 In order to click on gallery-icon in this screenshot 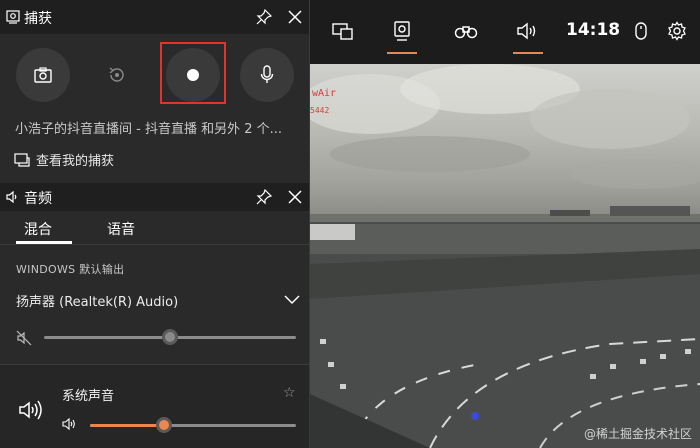, I will do `click(22, 159)`.